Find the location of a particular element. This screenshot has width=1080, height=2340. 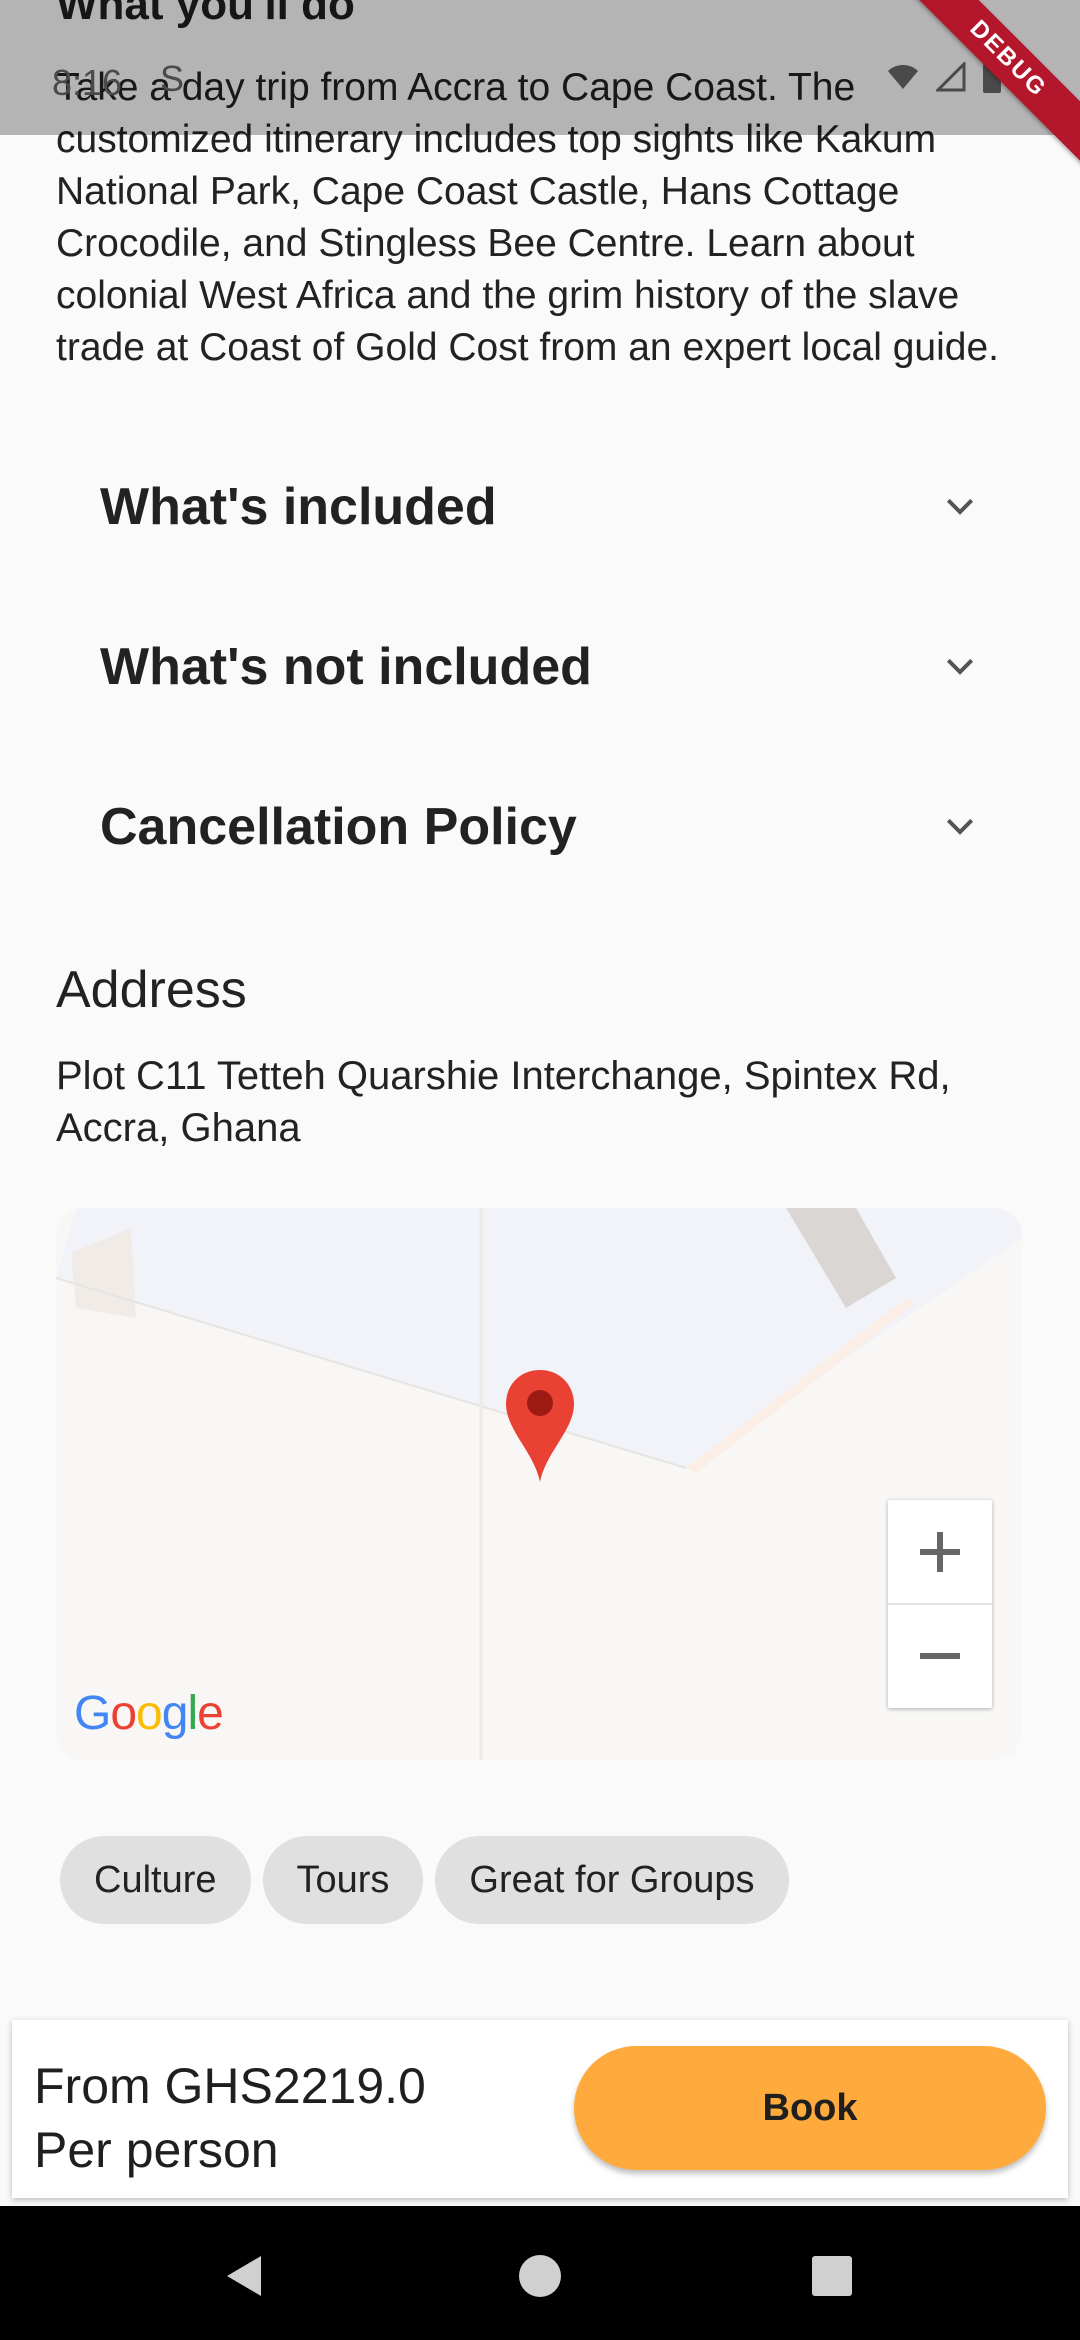

price-unit: Per person is located at coordinates (156, 2150).